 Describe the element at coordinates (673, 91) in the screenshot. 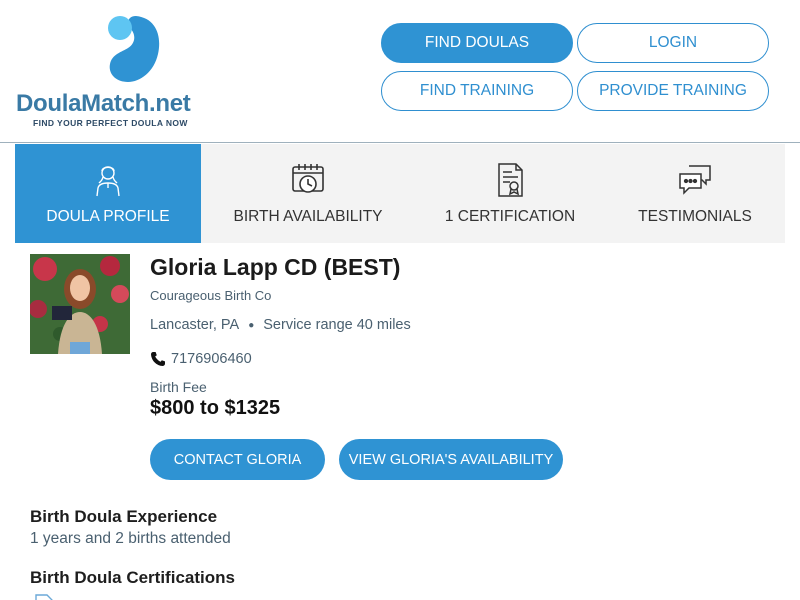

I see `provide-training-button: PROVIDE TRAINING` at that location.